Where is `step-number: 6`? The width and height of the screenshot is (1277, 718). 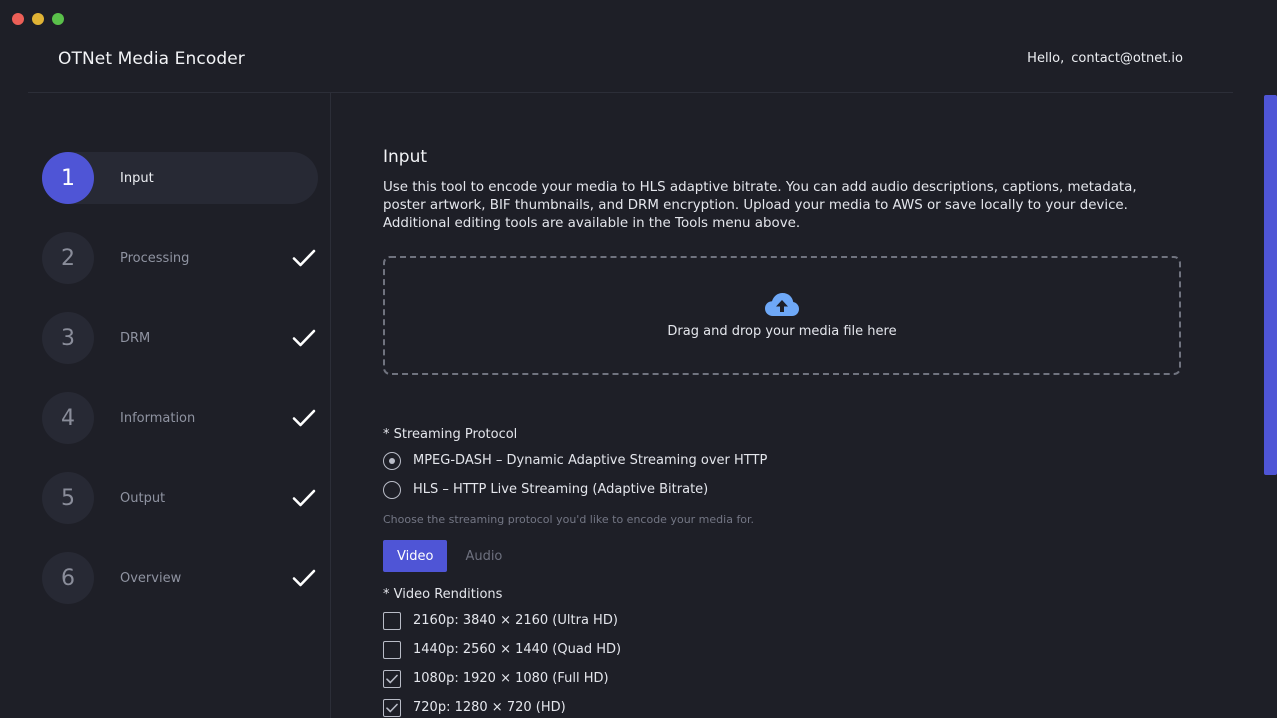 step-number: 6 is located at coordinates (68, 578).